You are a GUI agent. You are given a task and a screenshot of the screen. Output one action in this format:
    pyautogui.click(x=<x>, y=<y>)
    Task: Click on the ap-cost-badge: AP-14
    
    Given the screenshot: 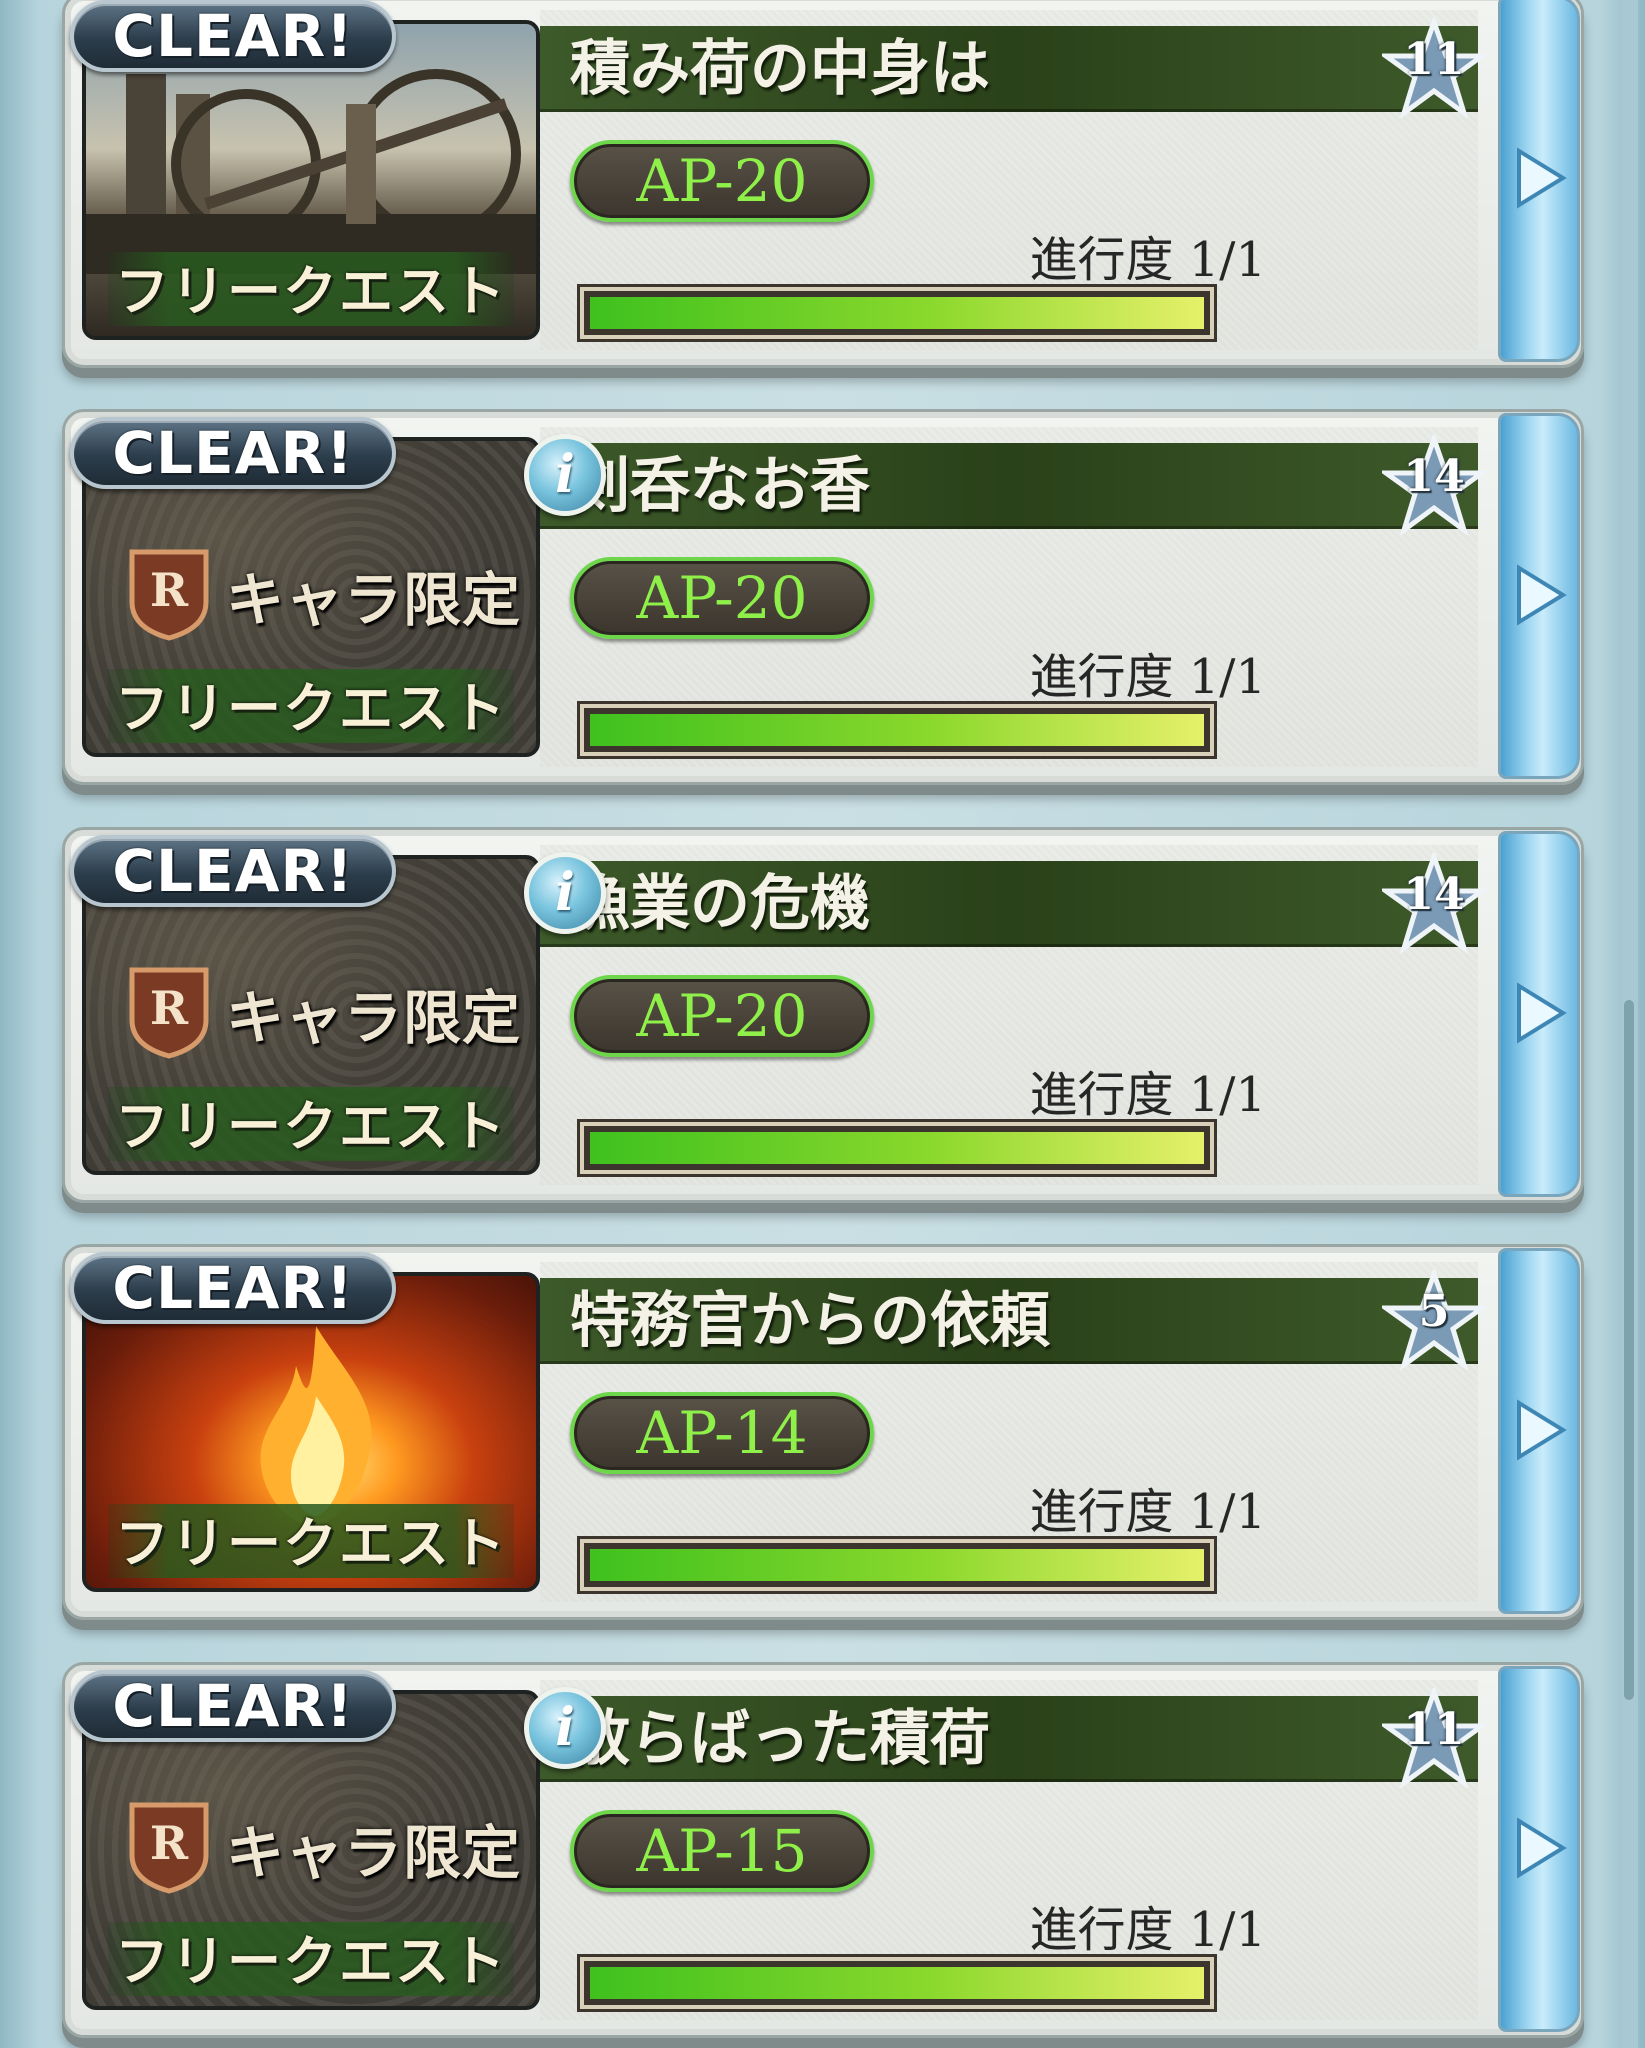 What is the action you would take?
    pyautogui.click(x=722, y=1433)
    